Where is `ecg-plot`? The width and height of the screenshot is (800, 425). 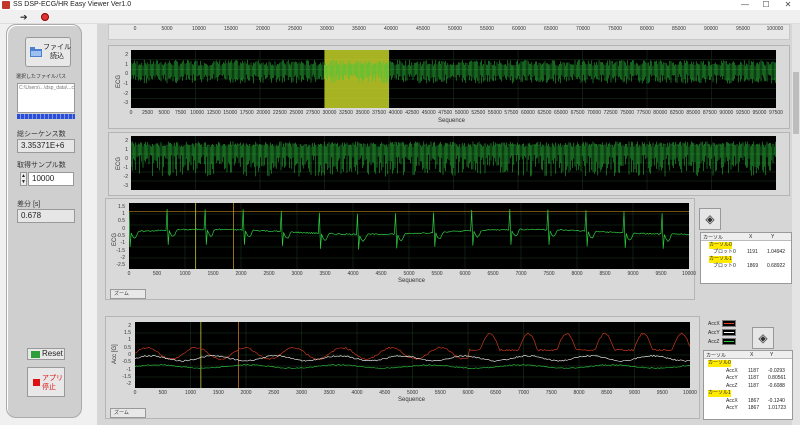
ecg-plot is located at coordinates (409, 236).